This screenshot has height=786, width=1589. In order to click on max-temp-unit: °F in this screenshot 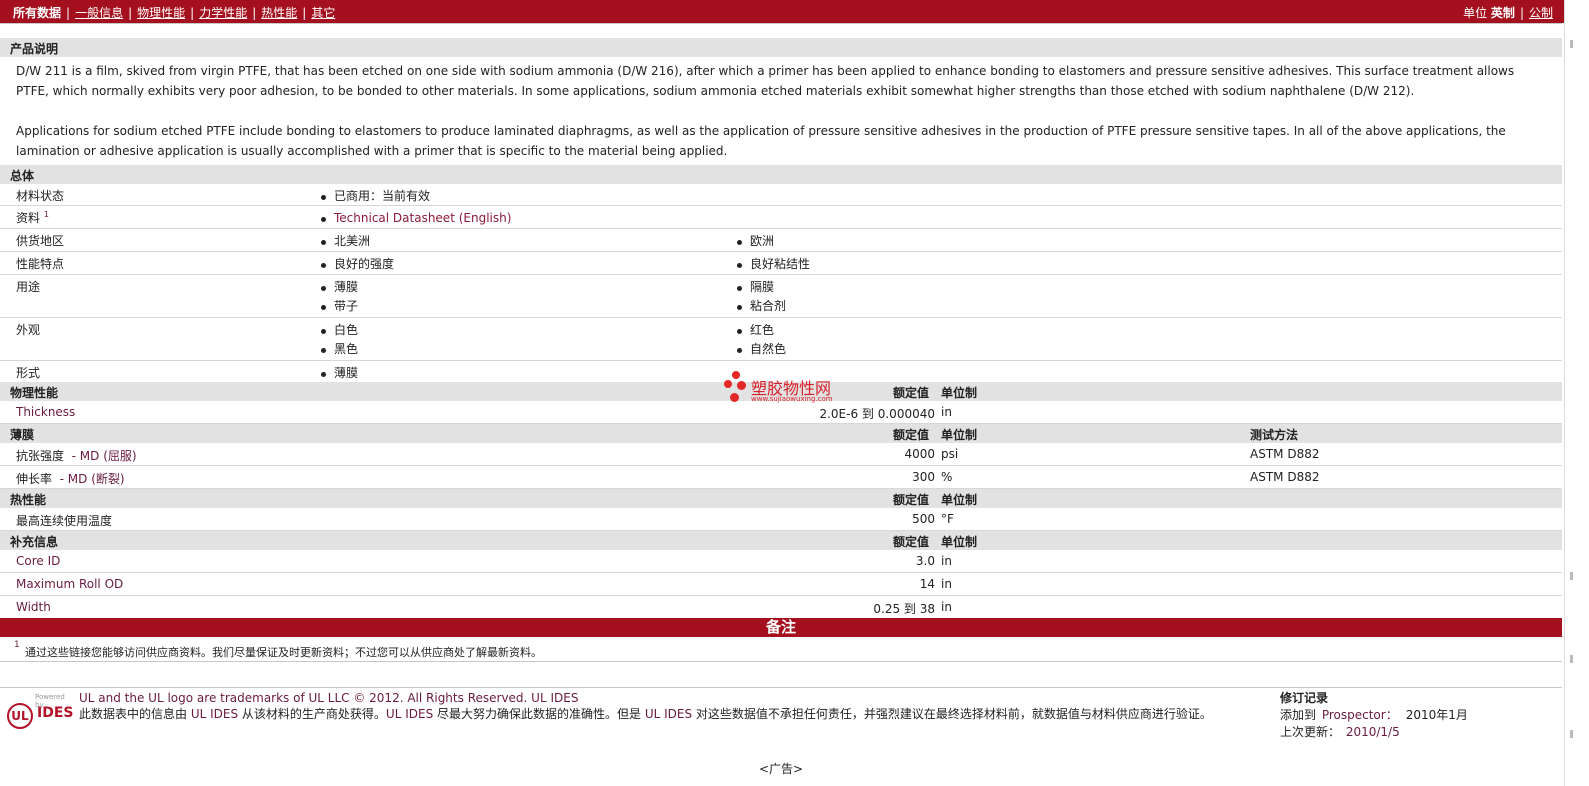, I will do `click(947, 519)`.